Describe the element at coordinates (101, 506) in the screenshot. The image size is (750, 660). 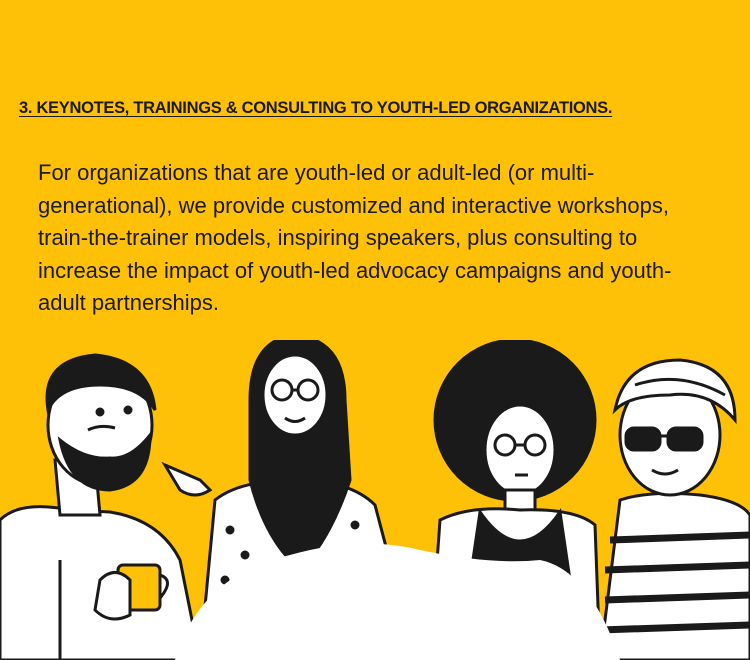
I see `bearded-man-figure` at that location.